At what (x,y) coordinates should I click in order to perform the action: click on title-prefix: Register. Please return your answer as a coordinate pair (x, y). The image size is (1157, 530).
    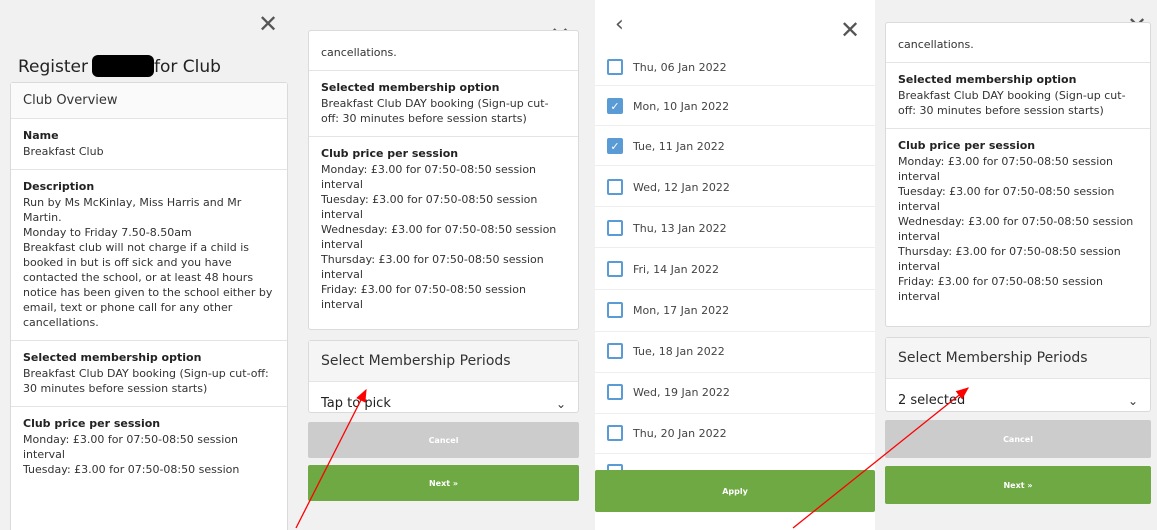
    Looking at the image, I should click on (53, 67).